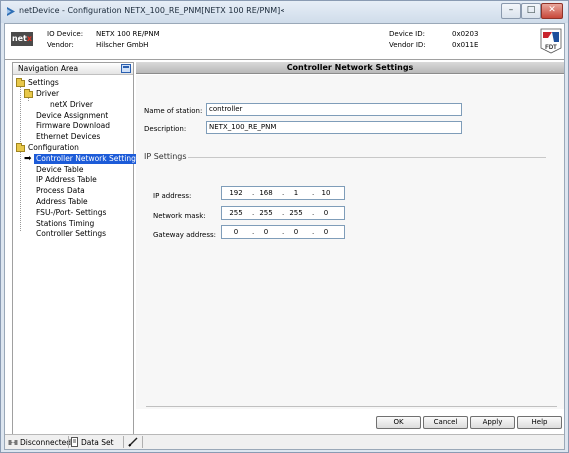 This screenshot has height=453, width=569. I want to click on navigation-header: Navigation Area, so click(73, 69).